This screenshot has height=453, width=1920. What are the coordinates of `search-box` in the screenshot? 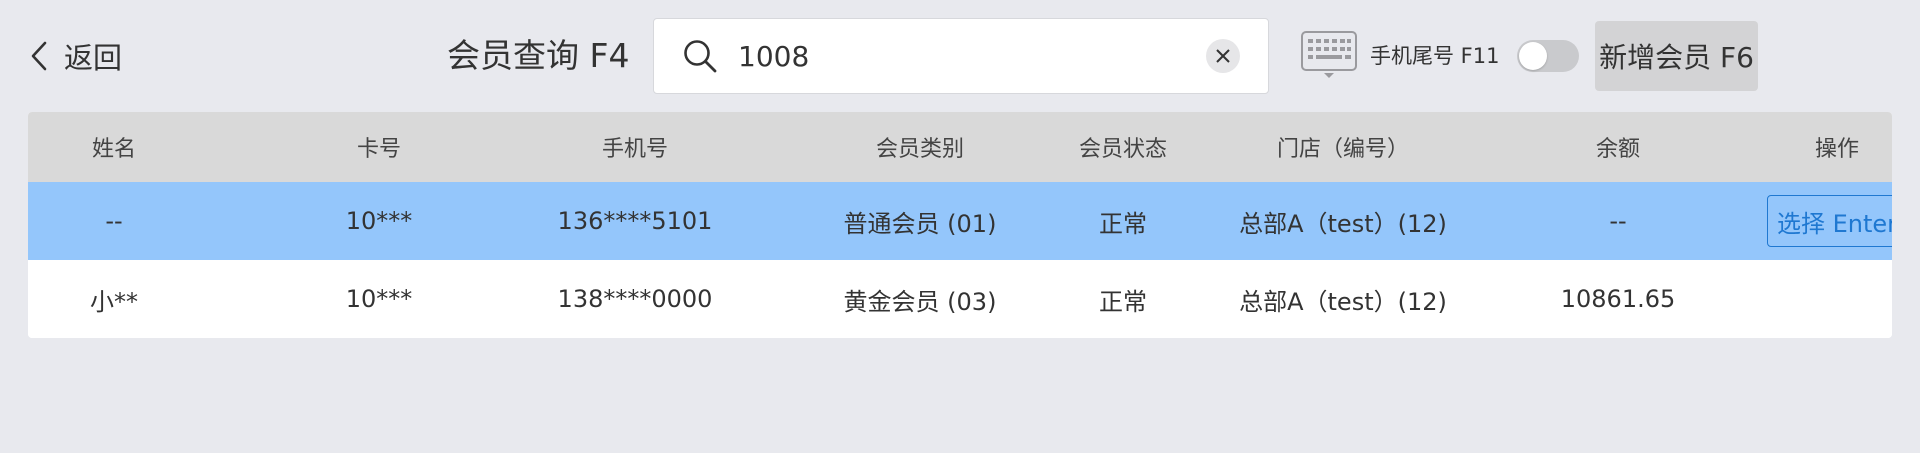 It's located at (961, 56).